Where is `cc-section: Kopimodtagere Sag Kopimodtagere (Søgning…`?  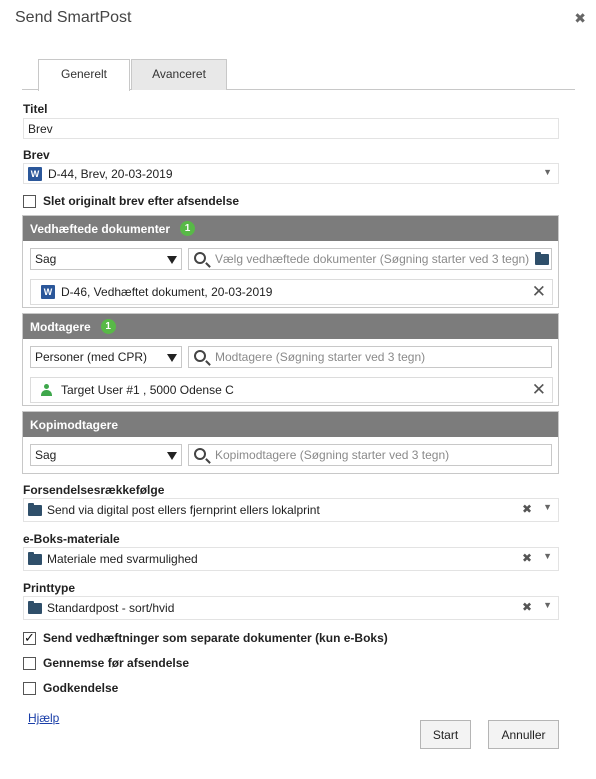
cc-section: Kopimodtagere Sag Kopimodtagere (Søgning… is located at coordinates (290, 442).